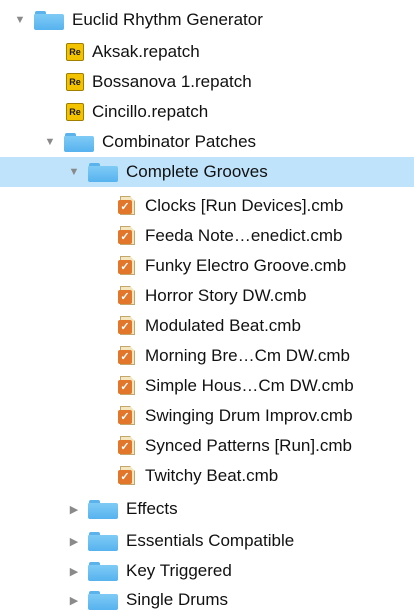 This screenshot has height=615, width=414. What do you see at coordinates (244, 205) in the screenshot?
I see `tree-row-label: Clocks [Run Devices].cmb` at bounding box center [244, 205].